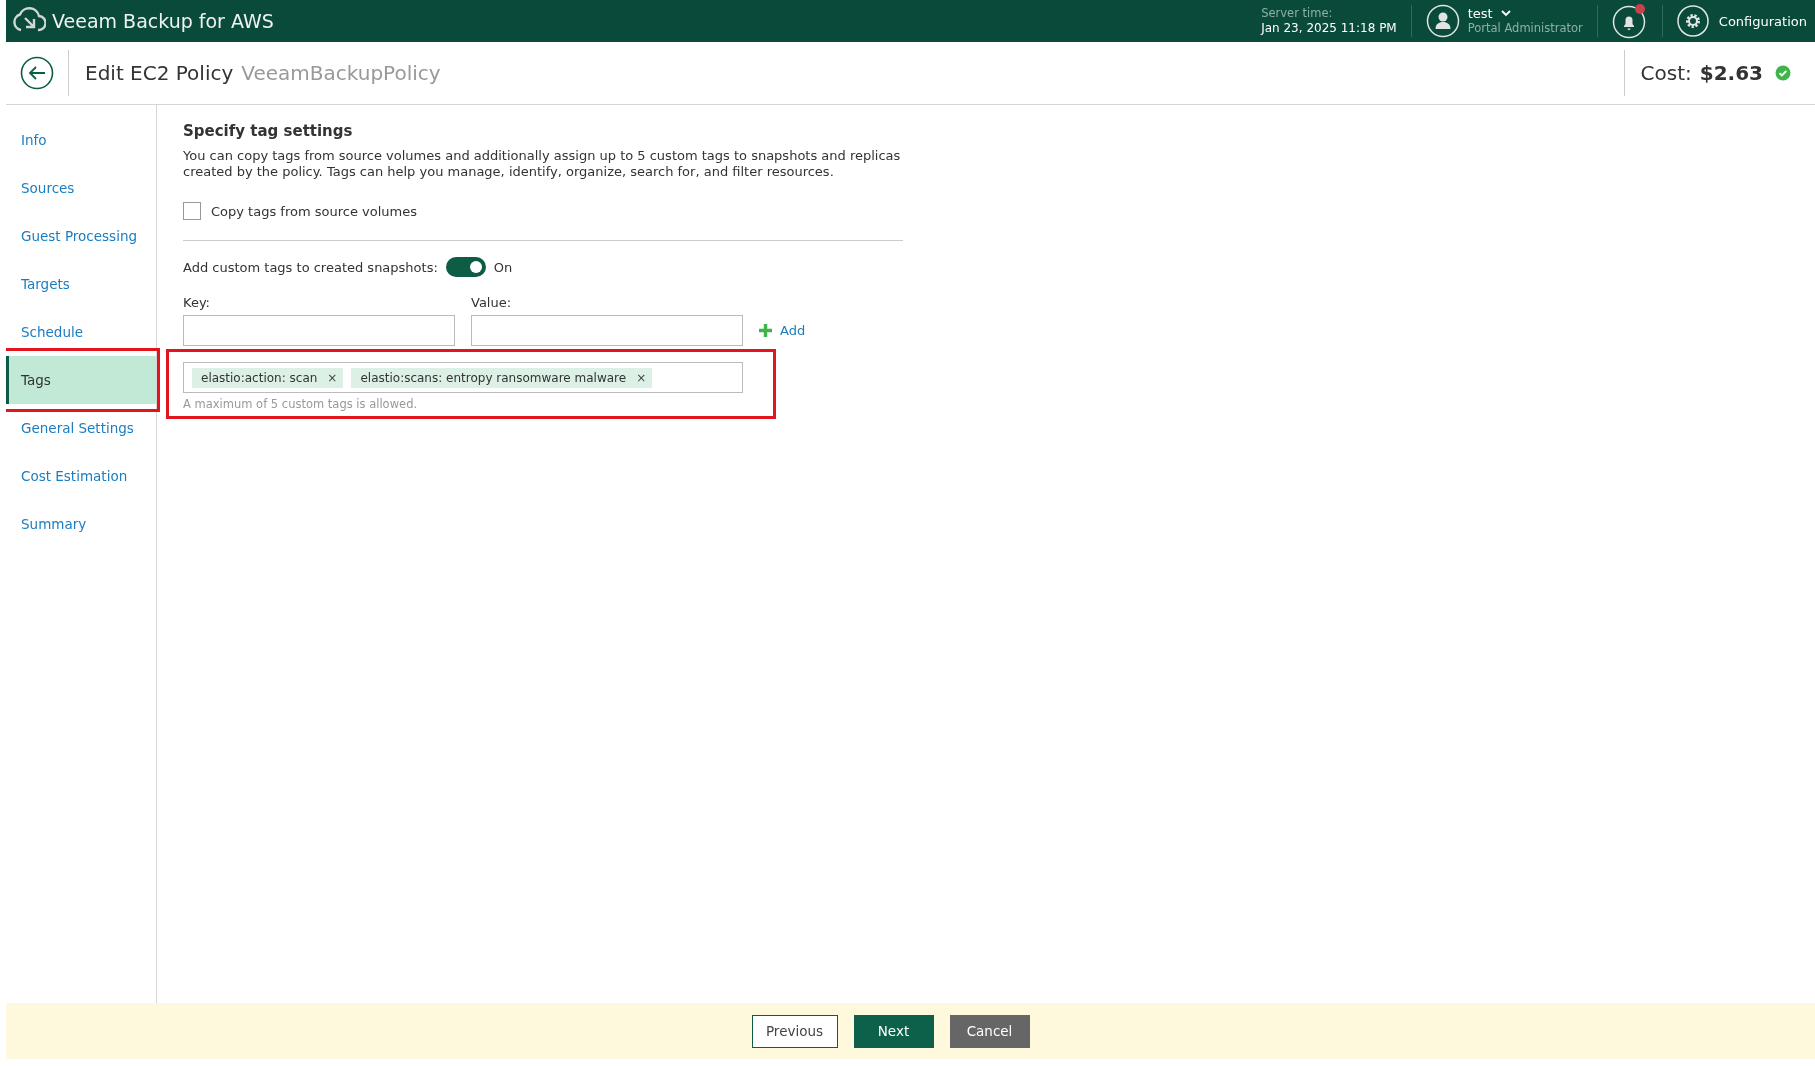 This screenshot has width=1815, height=1066. I want to click on app-title: Veeam Backup for AWS, so click(163, 21).